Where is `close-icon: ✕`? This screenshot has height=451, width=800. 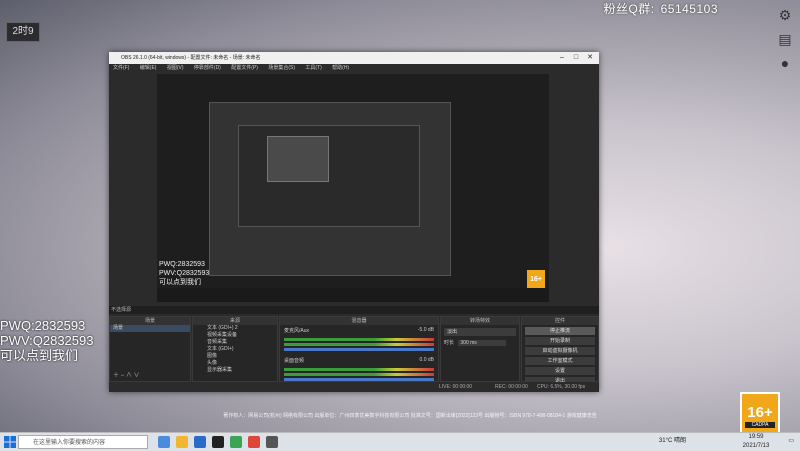 close-icon: ✕ is located at coordinates (590, 58).